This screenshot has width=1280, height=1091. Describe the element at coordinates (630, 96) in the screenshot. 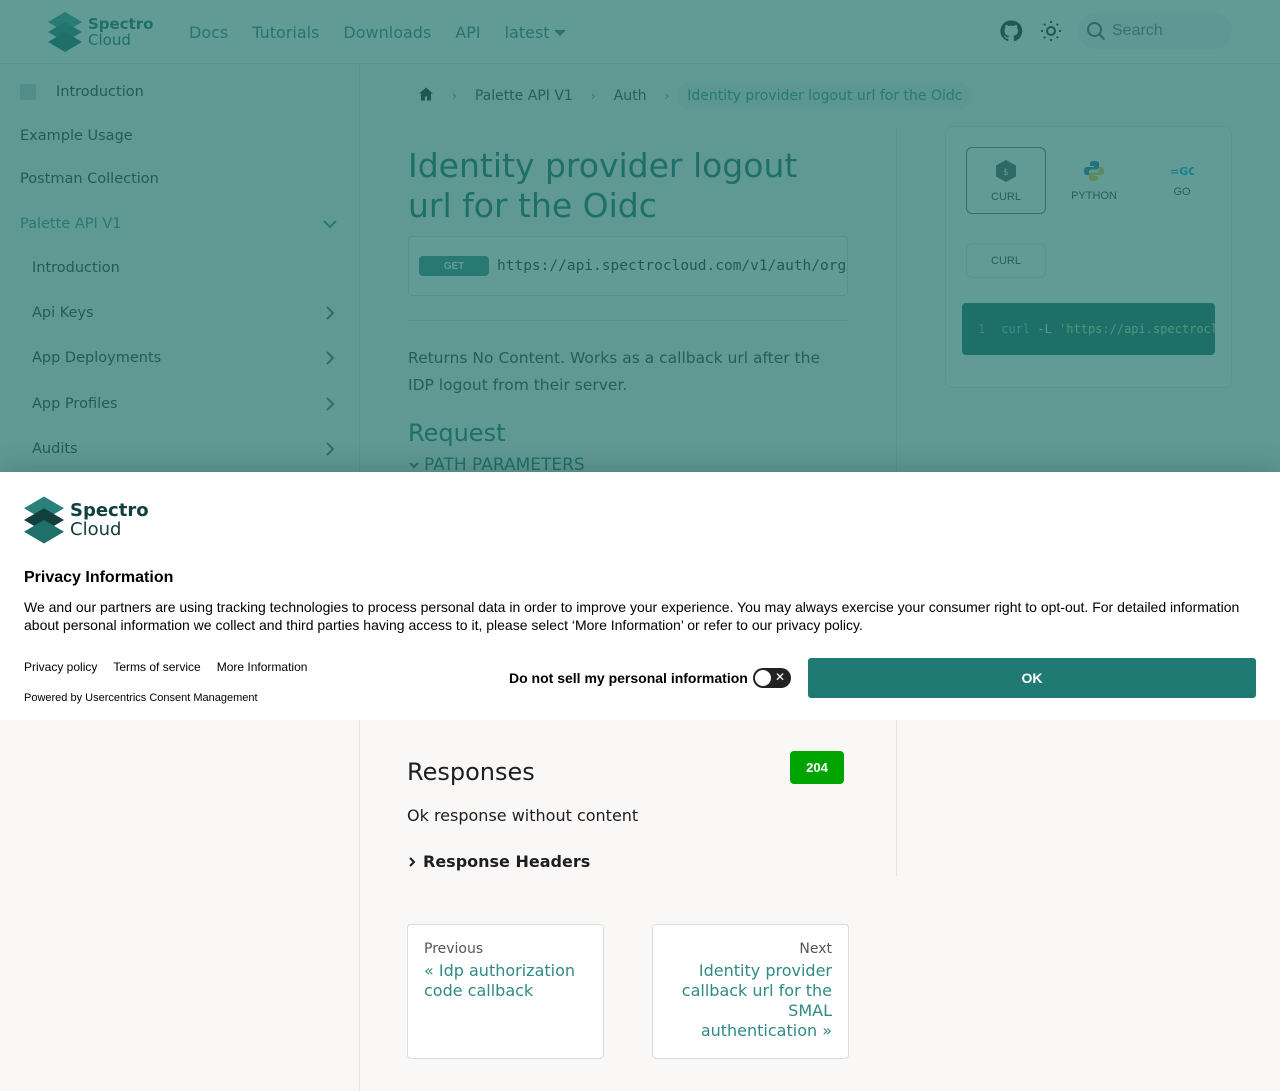

I see `breadcrumb-item: Auth` at that location.